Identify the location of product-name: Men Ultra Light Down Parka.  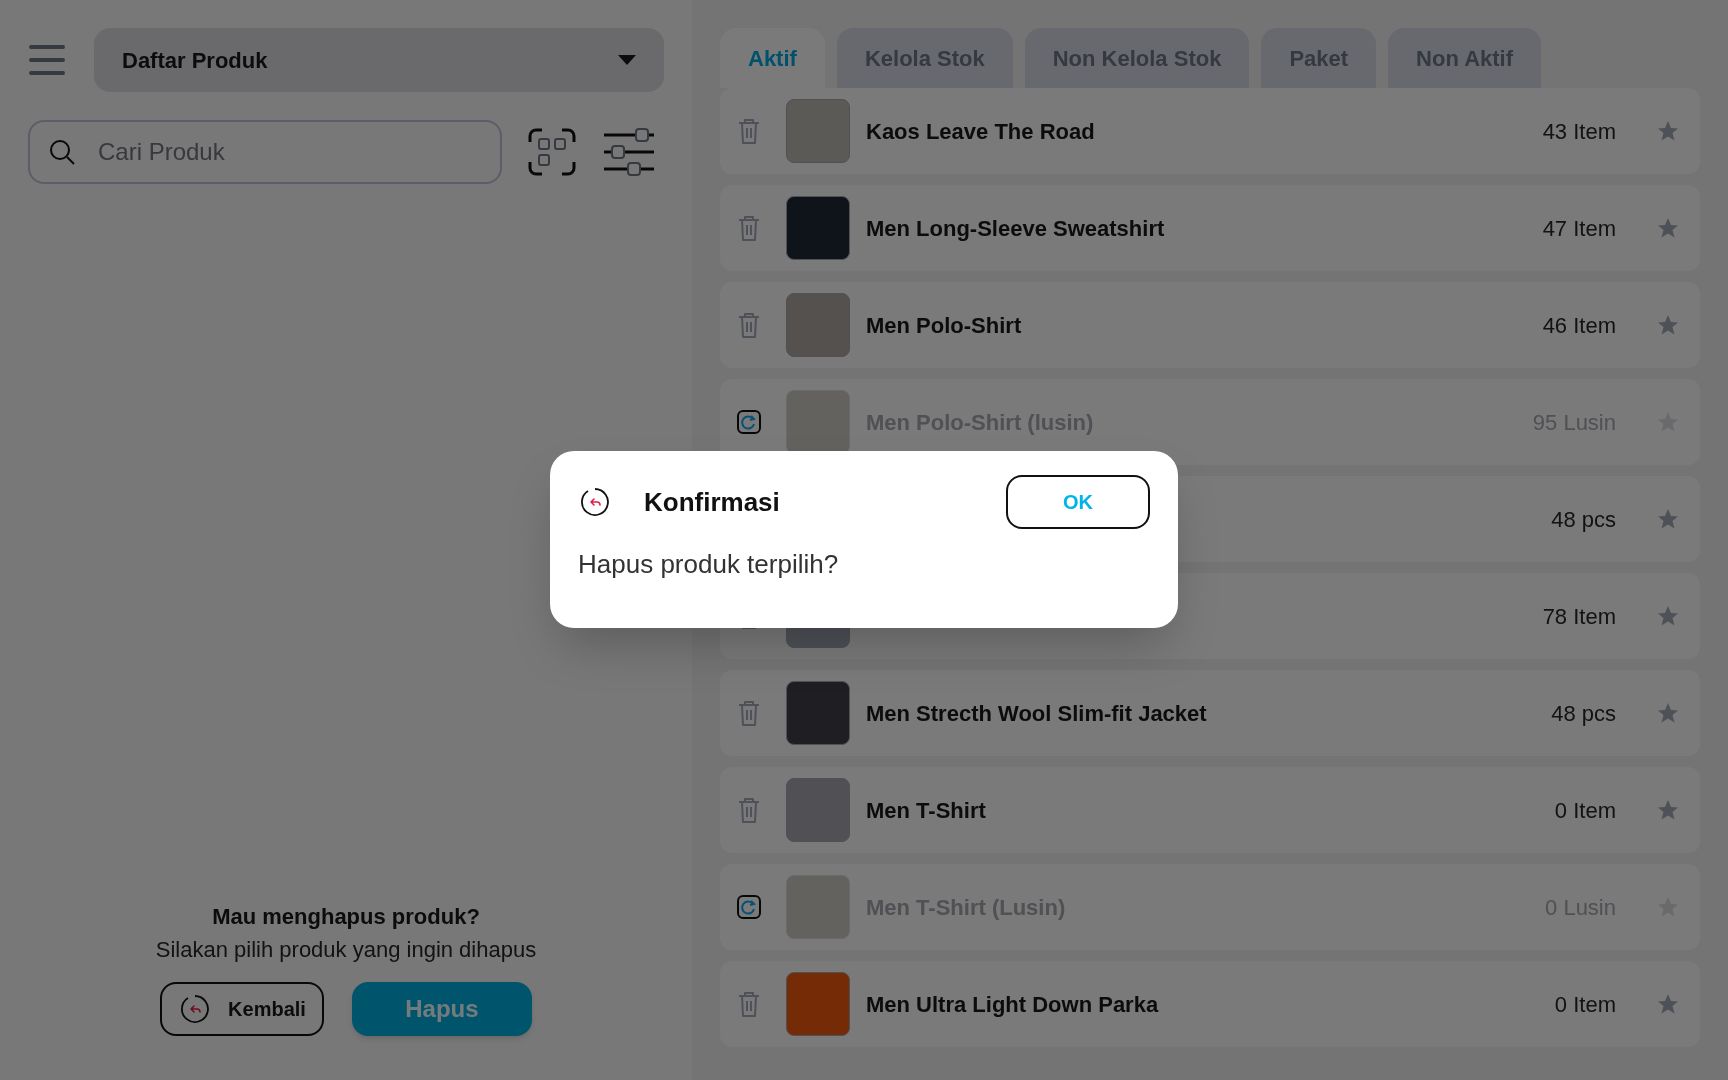
(1012, 1004).